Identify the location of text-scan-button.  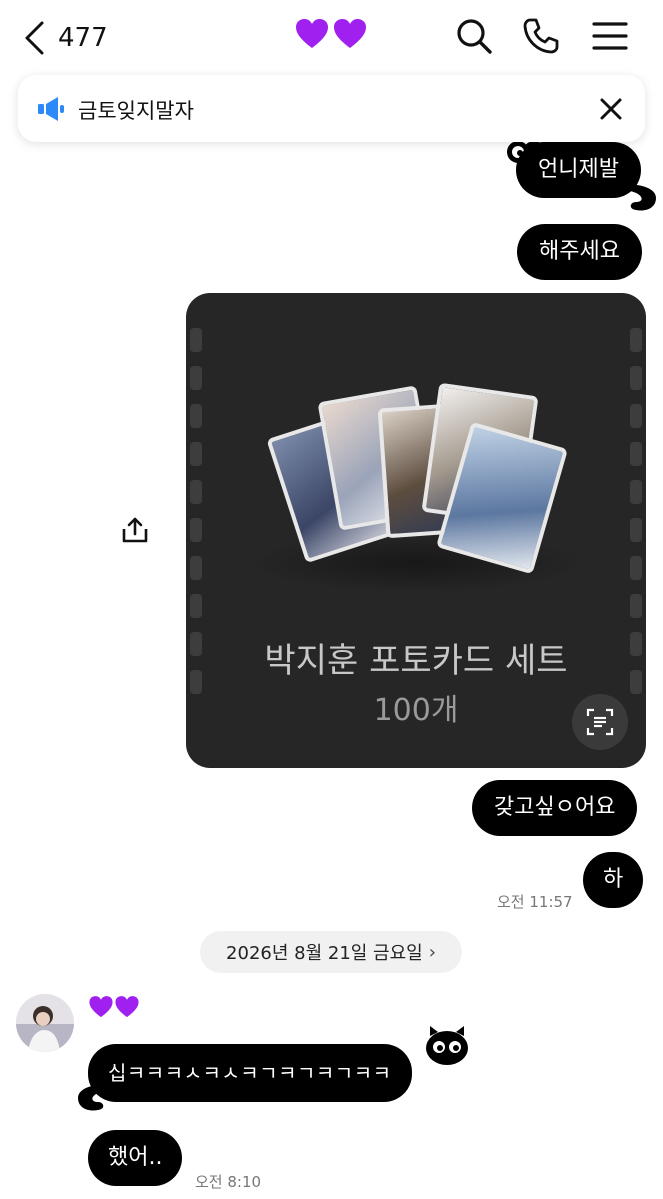
(600, 722).